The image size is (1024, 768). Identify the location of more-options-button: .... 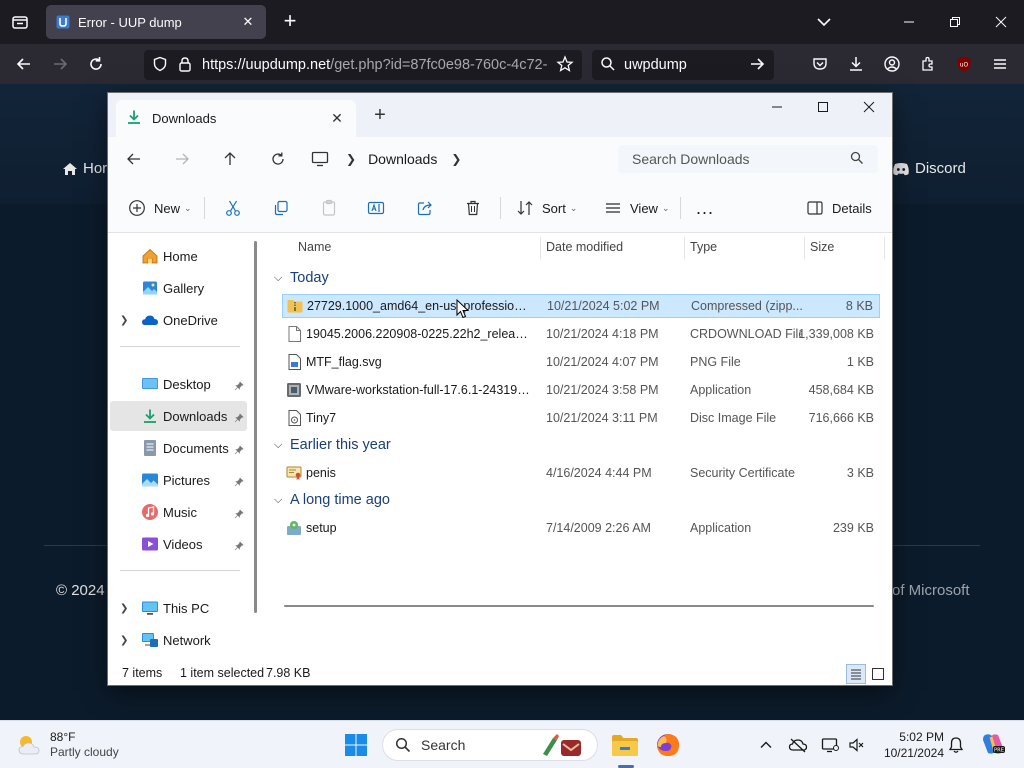
(705, 208).